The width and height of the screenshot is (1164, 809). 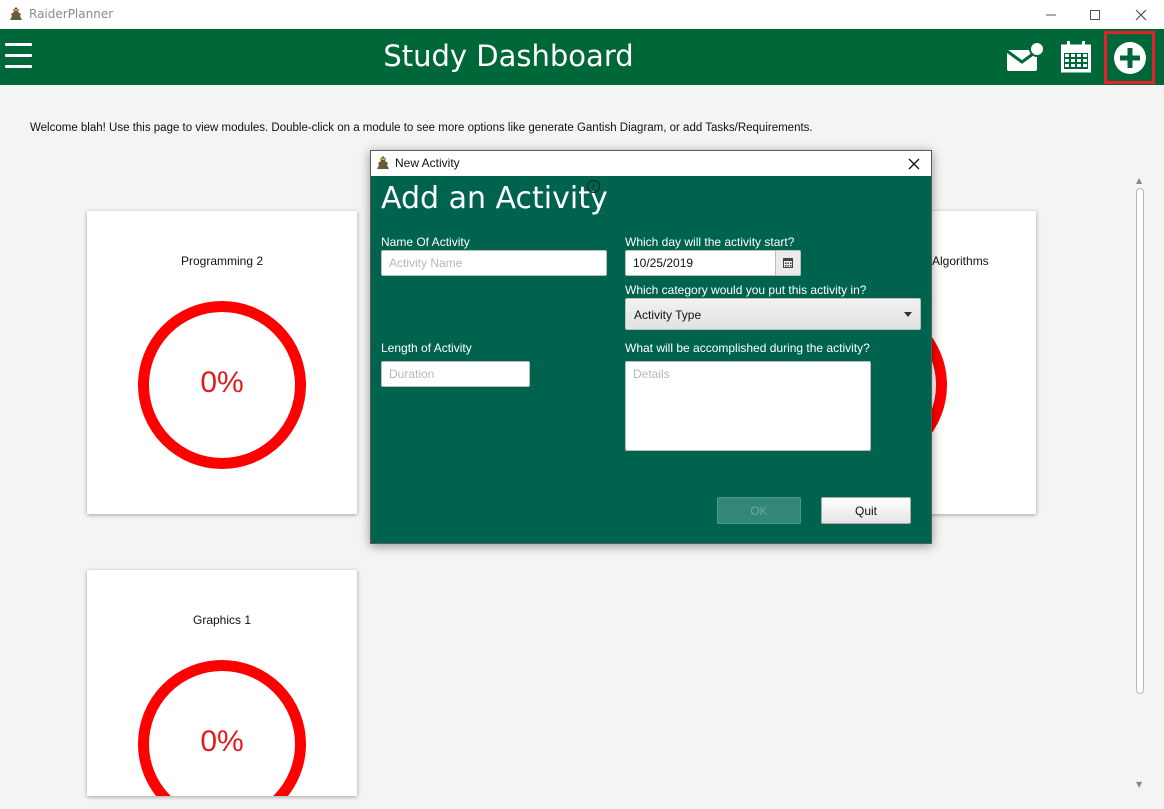 I want to click on calendar-button, so click(x=1076, y=57).